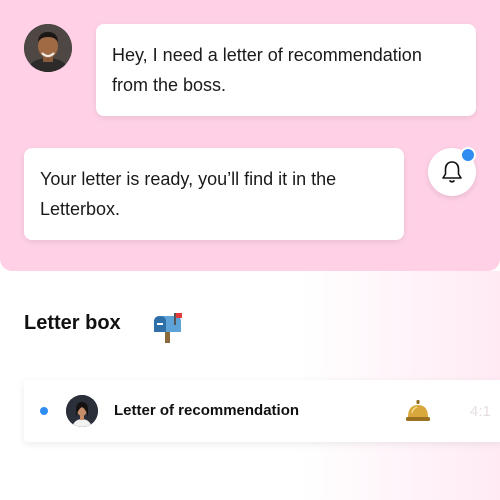 The height and width of the screenshot is (500, 500). What do you see at coordinates (207, 410) in the screenshot?
I see `letter-title: Letter of recommendation` at bounding box center [207, 410].